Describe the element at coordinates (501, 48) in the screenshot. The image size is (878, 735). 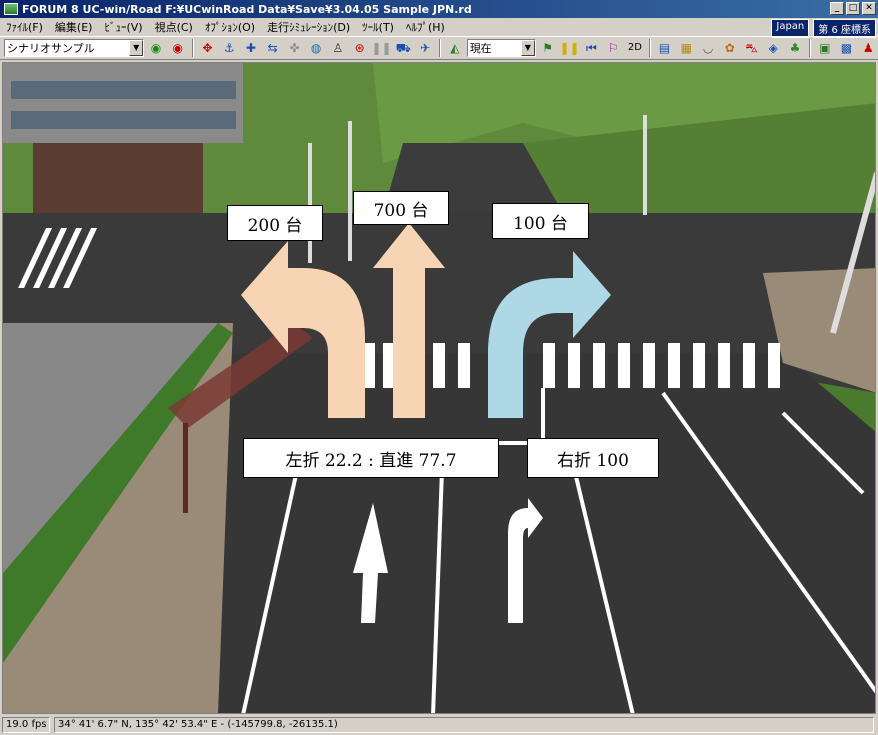
I see `time-select: 現在 ▼` at that location.